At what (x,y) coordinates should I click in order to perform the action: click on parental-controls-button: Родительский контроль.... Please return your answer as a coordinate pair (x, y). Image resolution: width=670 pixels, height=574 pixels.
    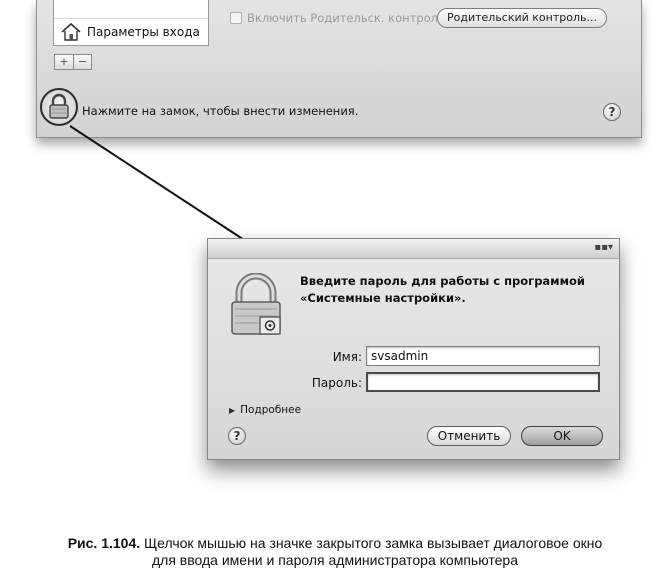
    Looking at the image, I should click on (522, 18).